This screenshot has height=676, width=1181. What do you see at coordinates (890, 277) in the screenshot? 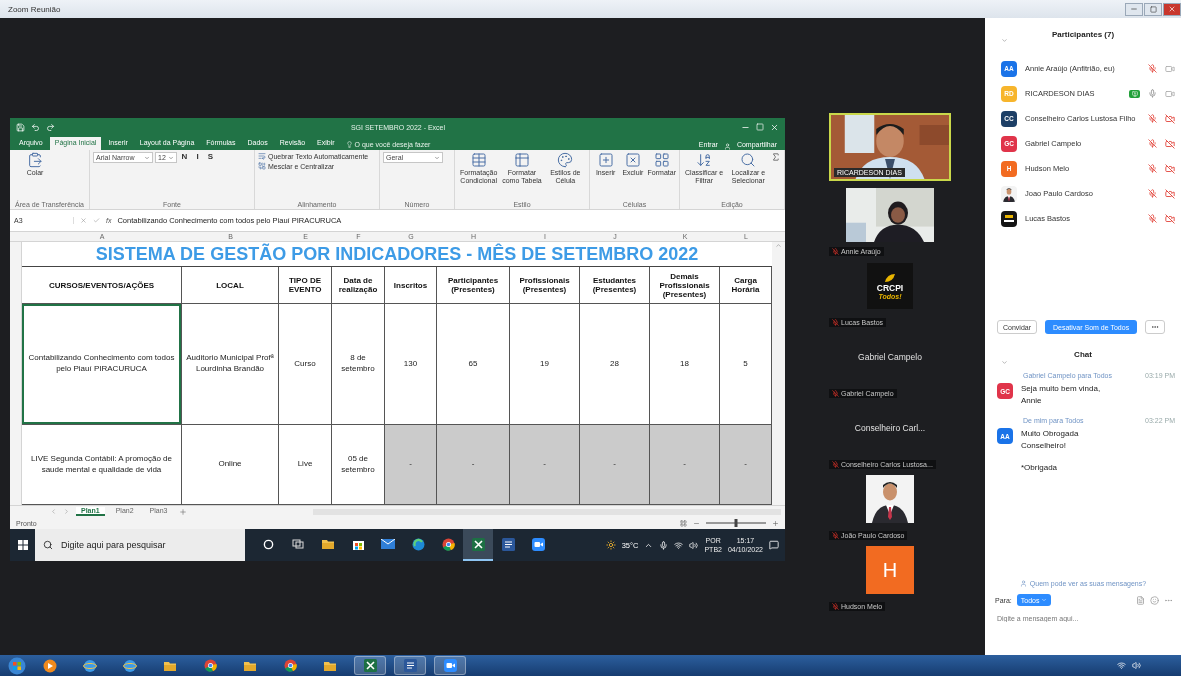
I see `leaf-icon` at bounding box center [890, 277].